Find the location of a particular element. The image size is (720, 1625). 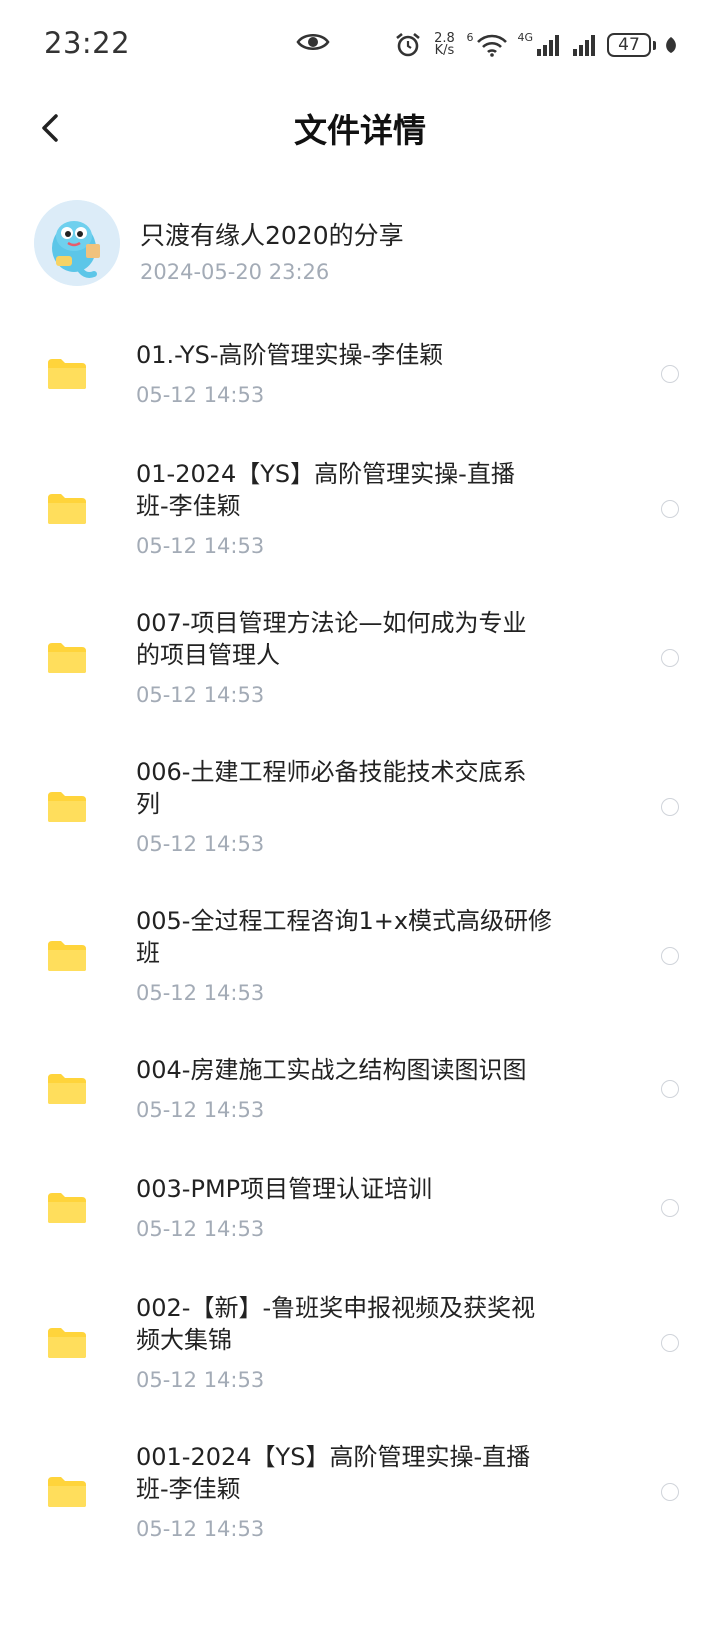

file-name: 004-房建施工实战之结构图读图识图 is located at coordinates (361, 1070).